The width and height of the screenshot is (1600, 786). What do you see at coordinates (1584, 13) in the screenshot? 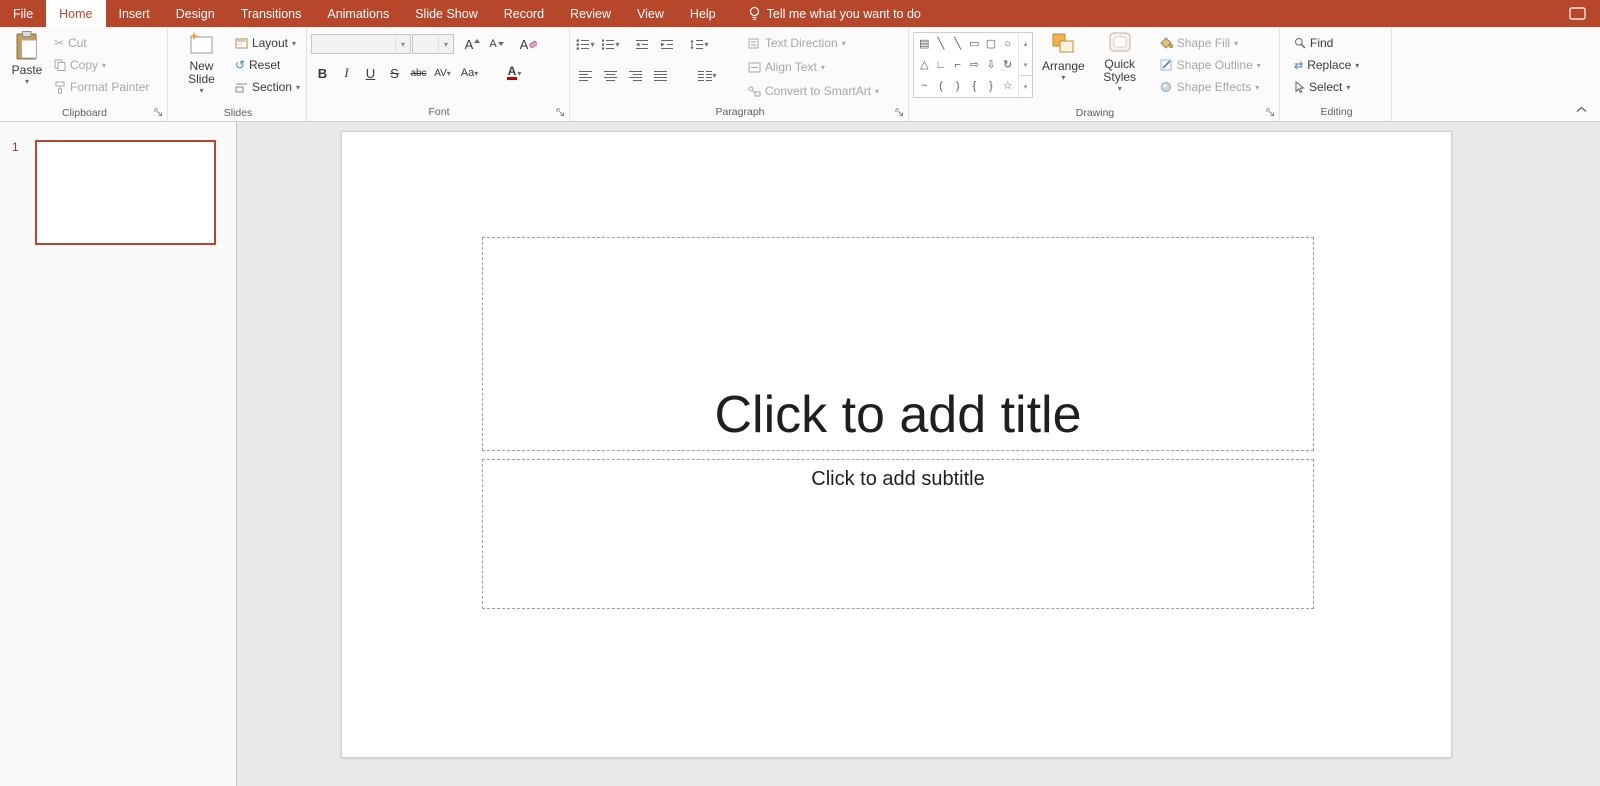
I see `feedback-button` at bounding box center [1584, 13].